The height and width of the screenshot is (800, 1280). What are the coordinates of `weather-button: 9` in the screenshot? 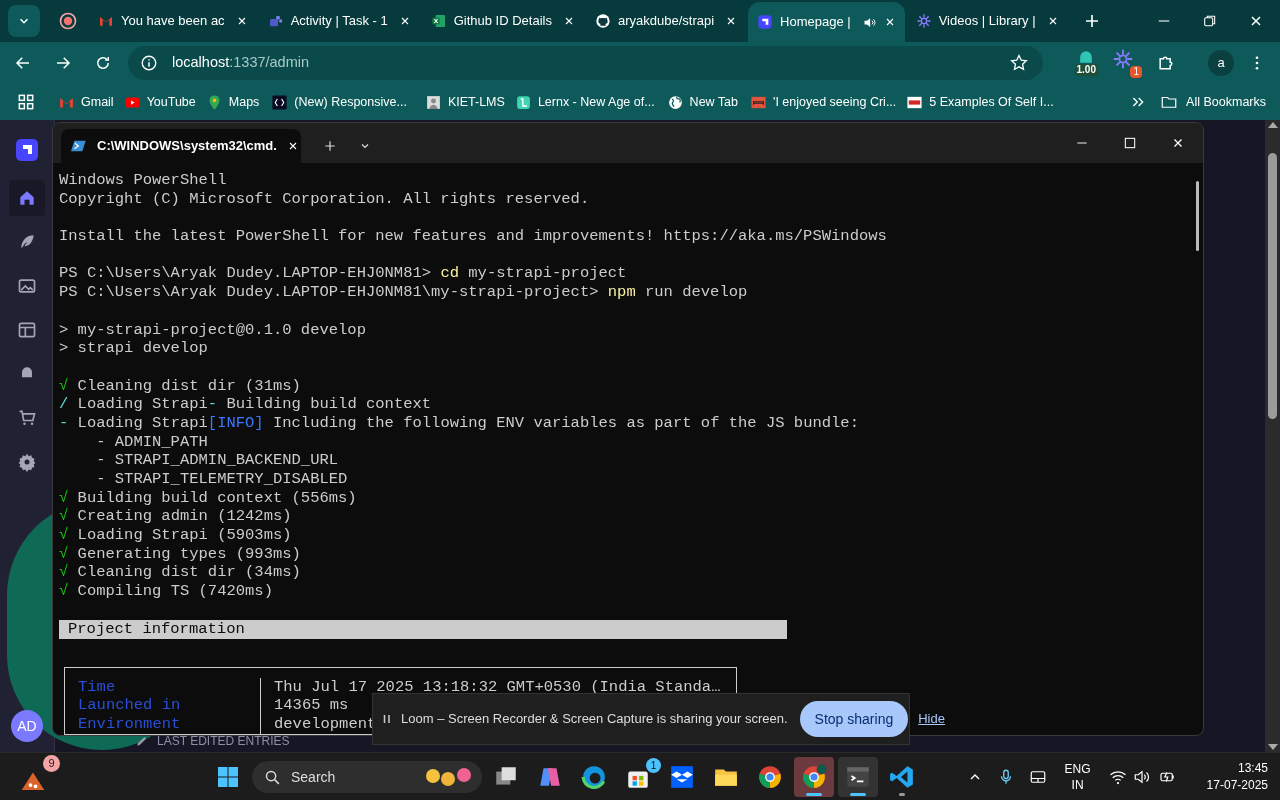 It's located at (39, 776).